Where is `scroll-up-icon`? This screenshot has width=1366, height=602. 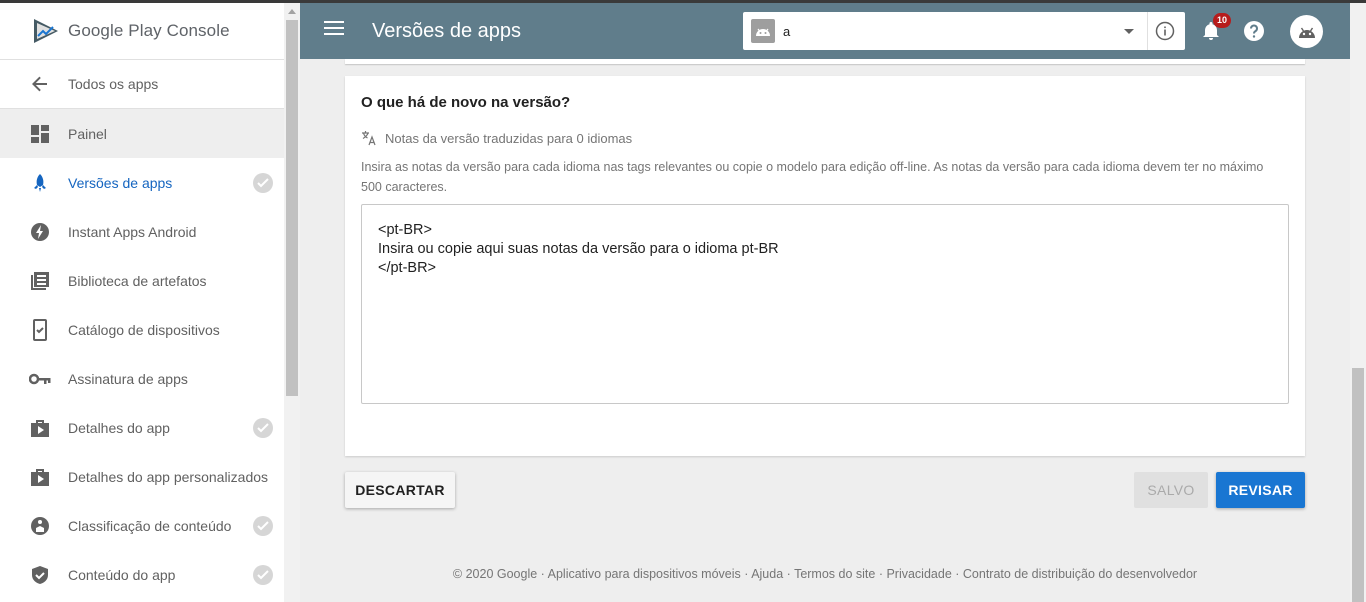
scroll-up-icon is located at coordinates (292, 11).